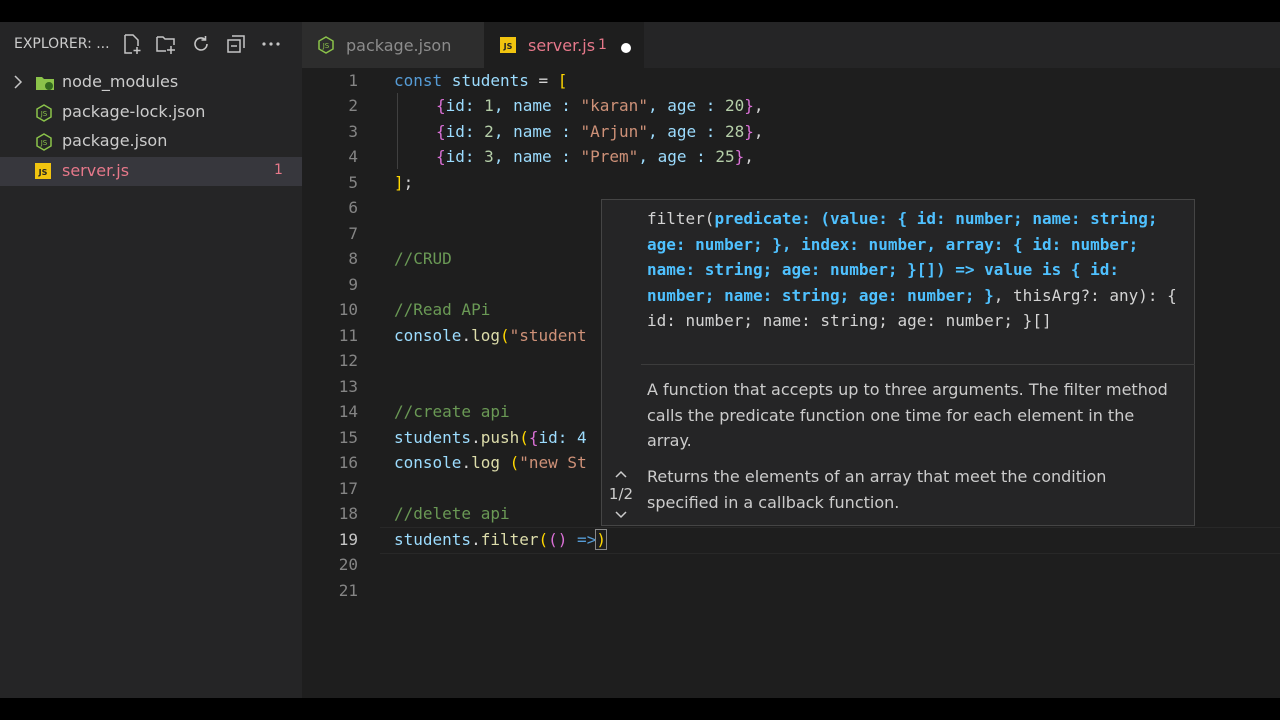 The height and width of the screenshot is (720, 1280). What do you see at coordinates (490, 462) in the screenshot?
I see `code-line-16: console.log ("new St` at bounding box center [490, 462].